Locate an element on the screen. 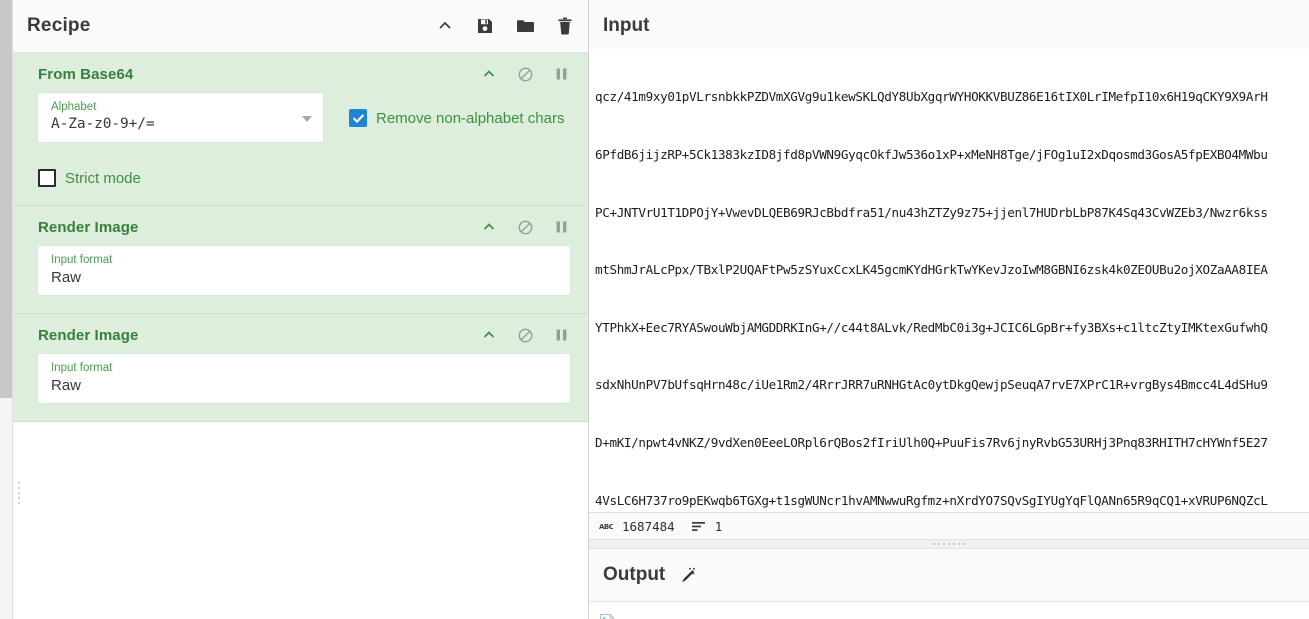 This screenshot has height=619, width=1309. folder-icon is located at coordinates (525, 26).